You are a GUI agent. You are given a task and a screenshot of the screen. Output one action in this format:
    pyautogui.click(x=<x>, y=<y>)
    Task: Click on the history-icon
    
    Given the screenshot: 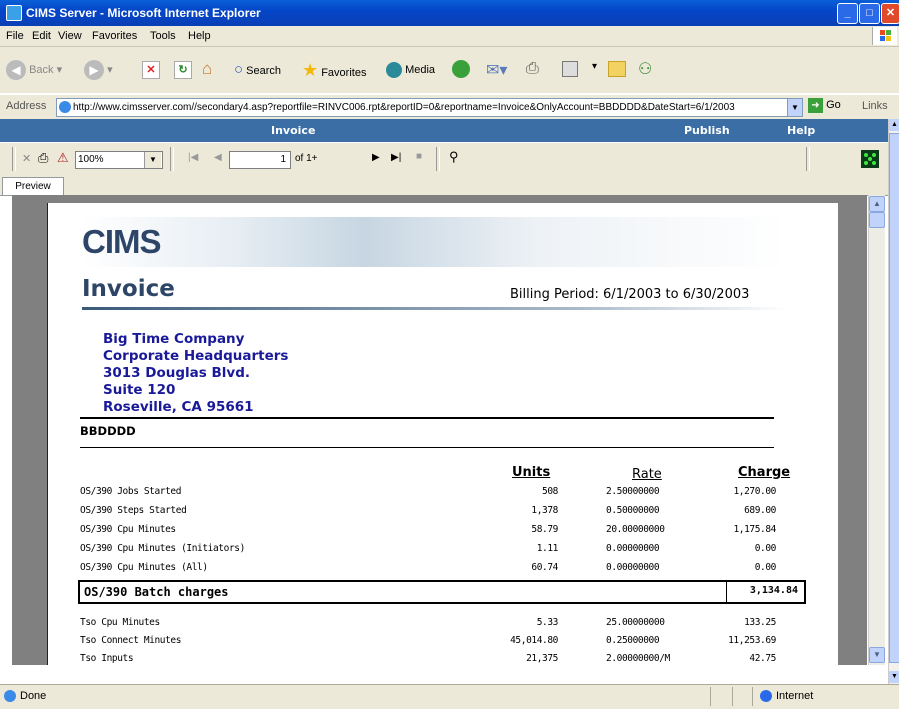 What is the action you would take?
    pyautogui.click(x=461, y=69)
    